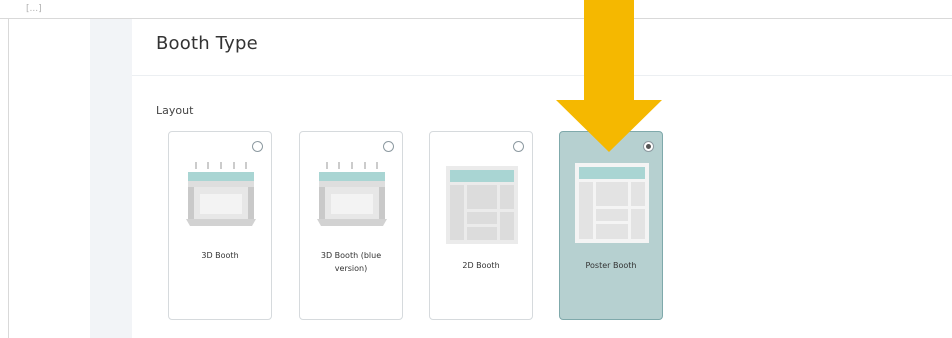 This screenshot has width=952, height=338. I want to click on side-gutter, so click(111, 178).